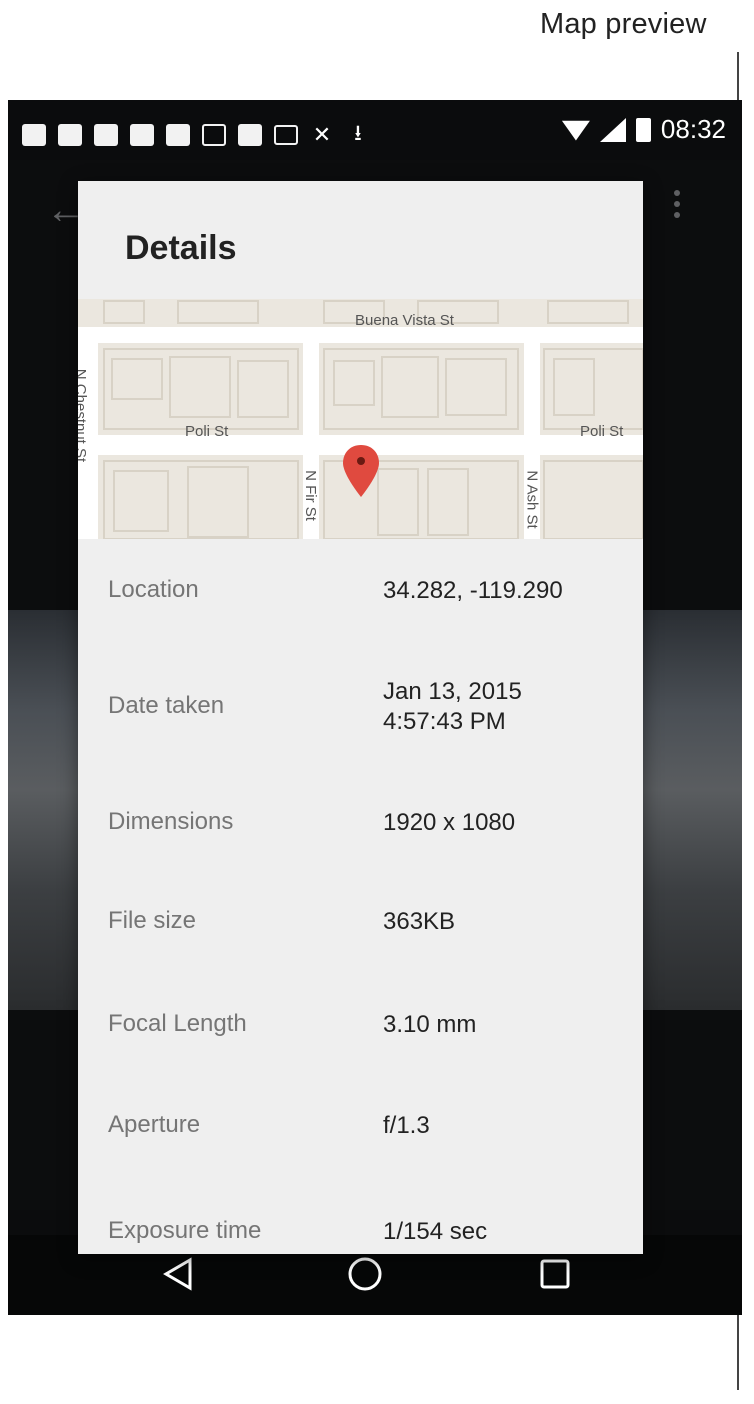  I want to click on detail-value: 363KB, so click(419, 921).